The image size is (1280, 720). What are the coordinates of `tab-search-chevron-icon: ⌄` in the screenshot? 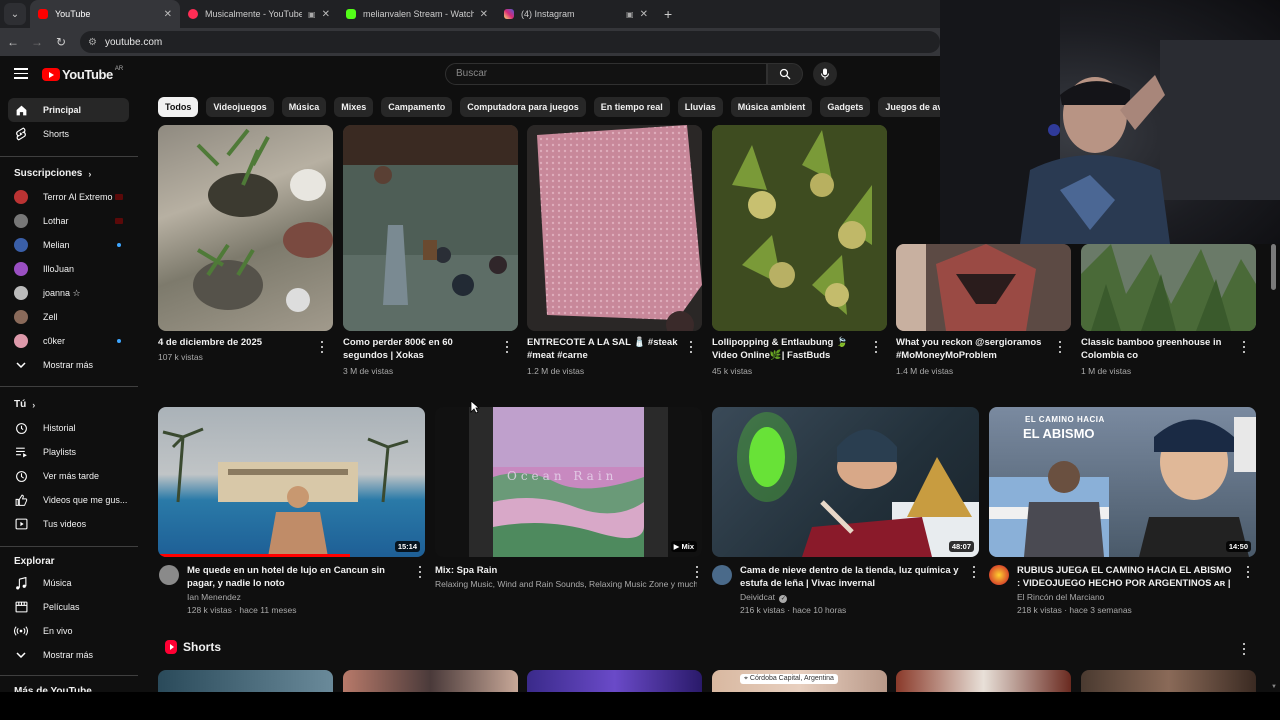 It's located at (15, 14).